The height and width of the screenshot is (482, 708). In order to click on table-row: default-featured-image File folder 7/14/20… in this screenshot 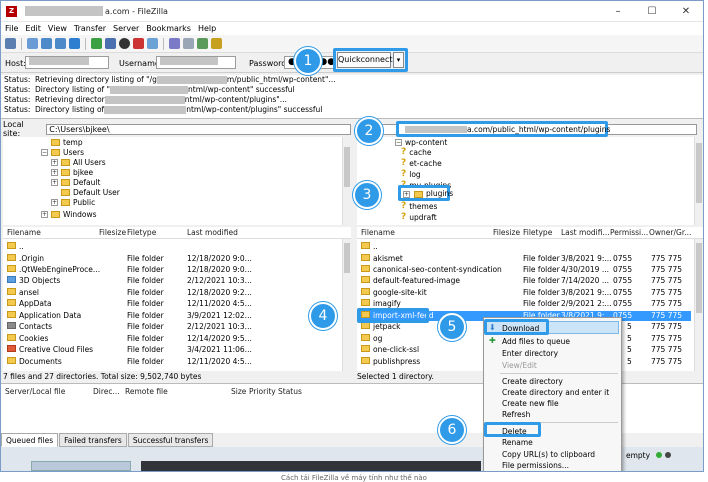, I will do `click(526, 281)`.